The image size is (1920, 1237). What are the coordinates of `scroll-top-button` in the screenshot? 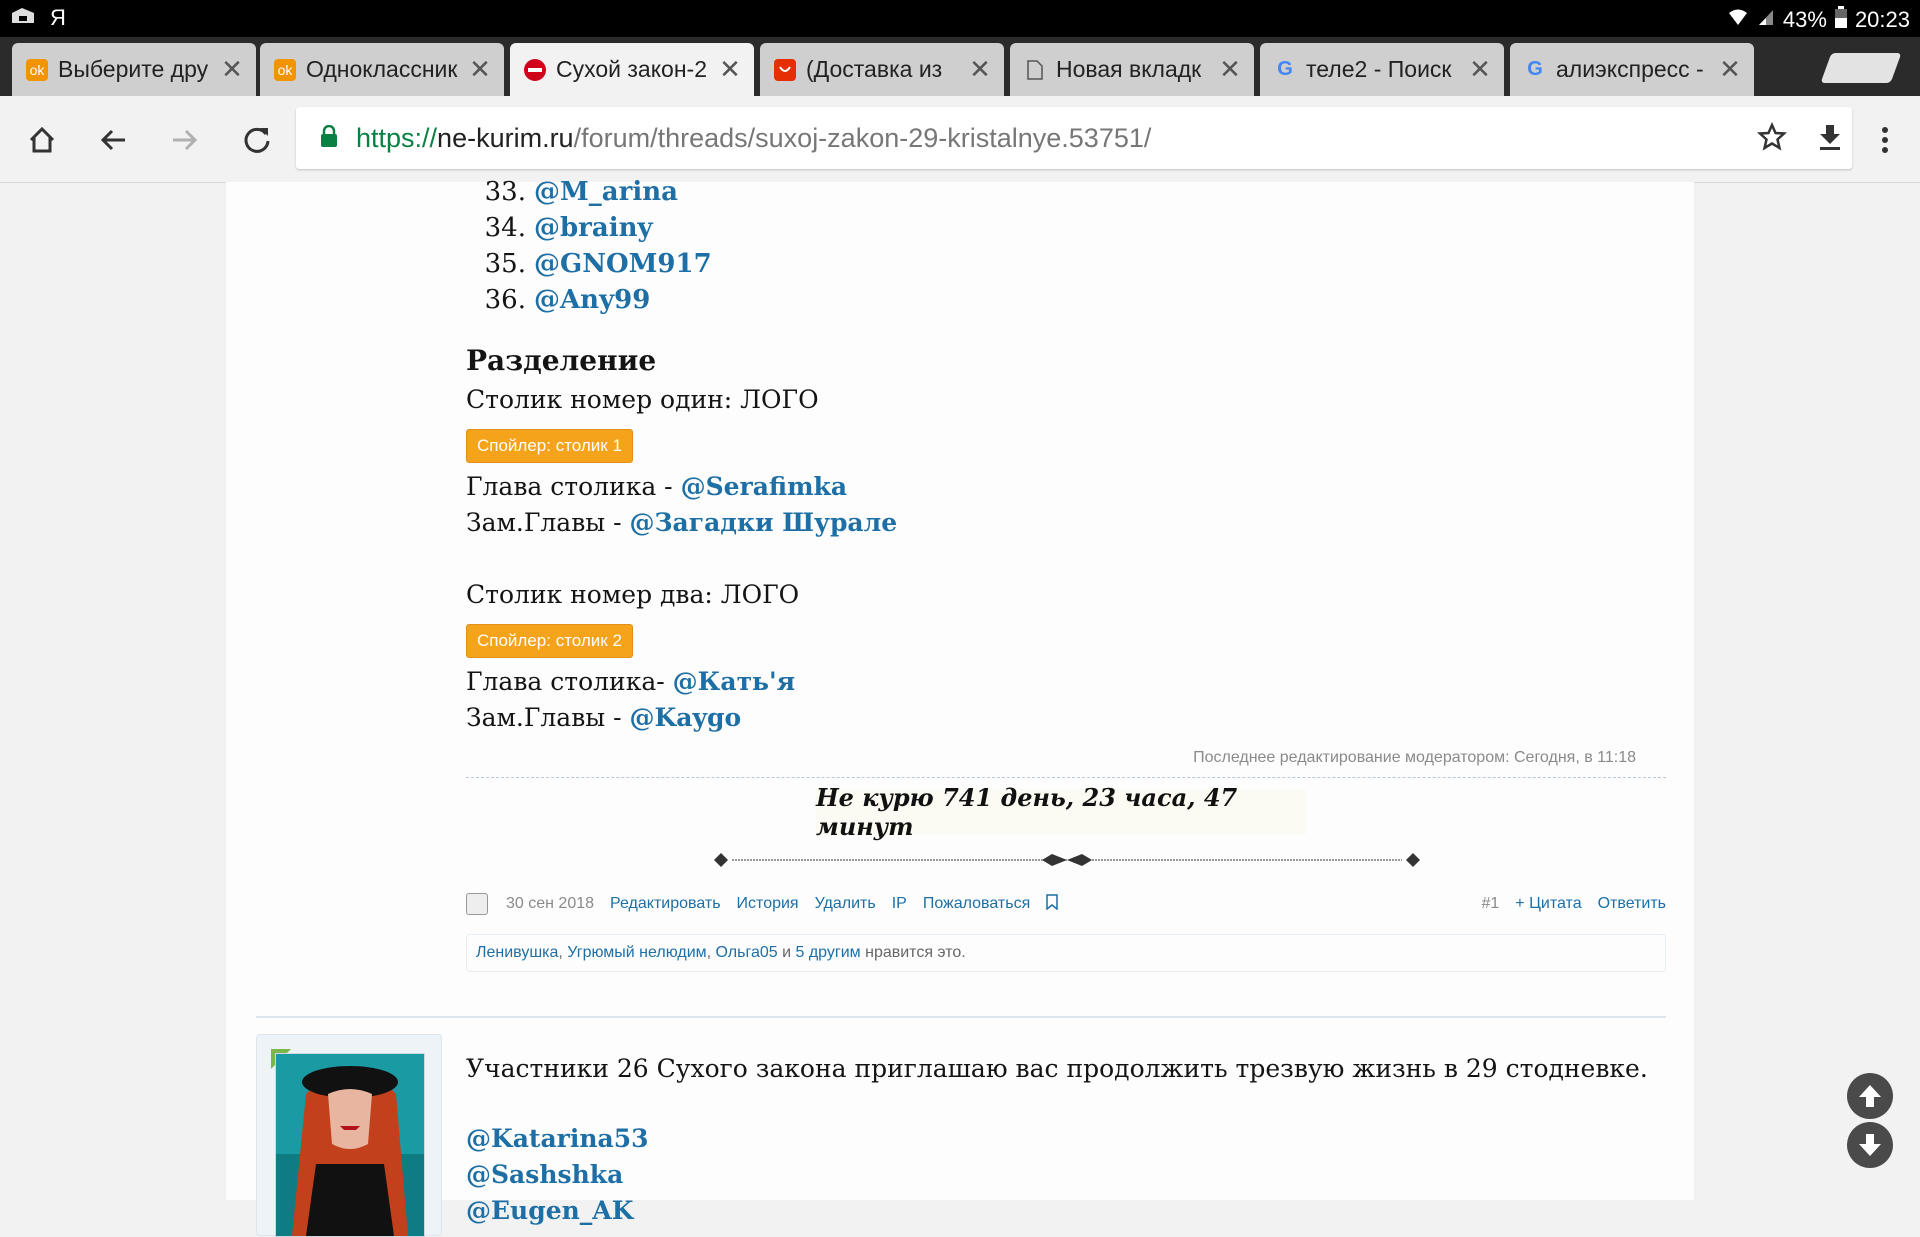 It's located at (1870, 1096).